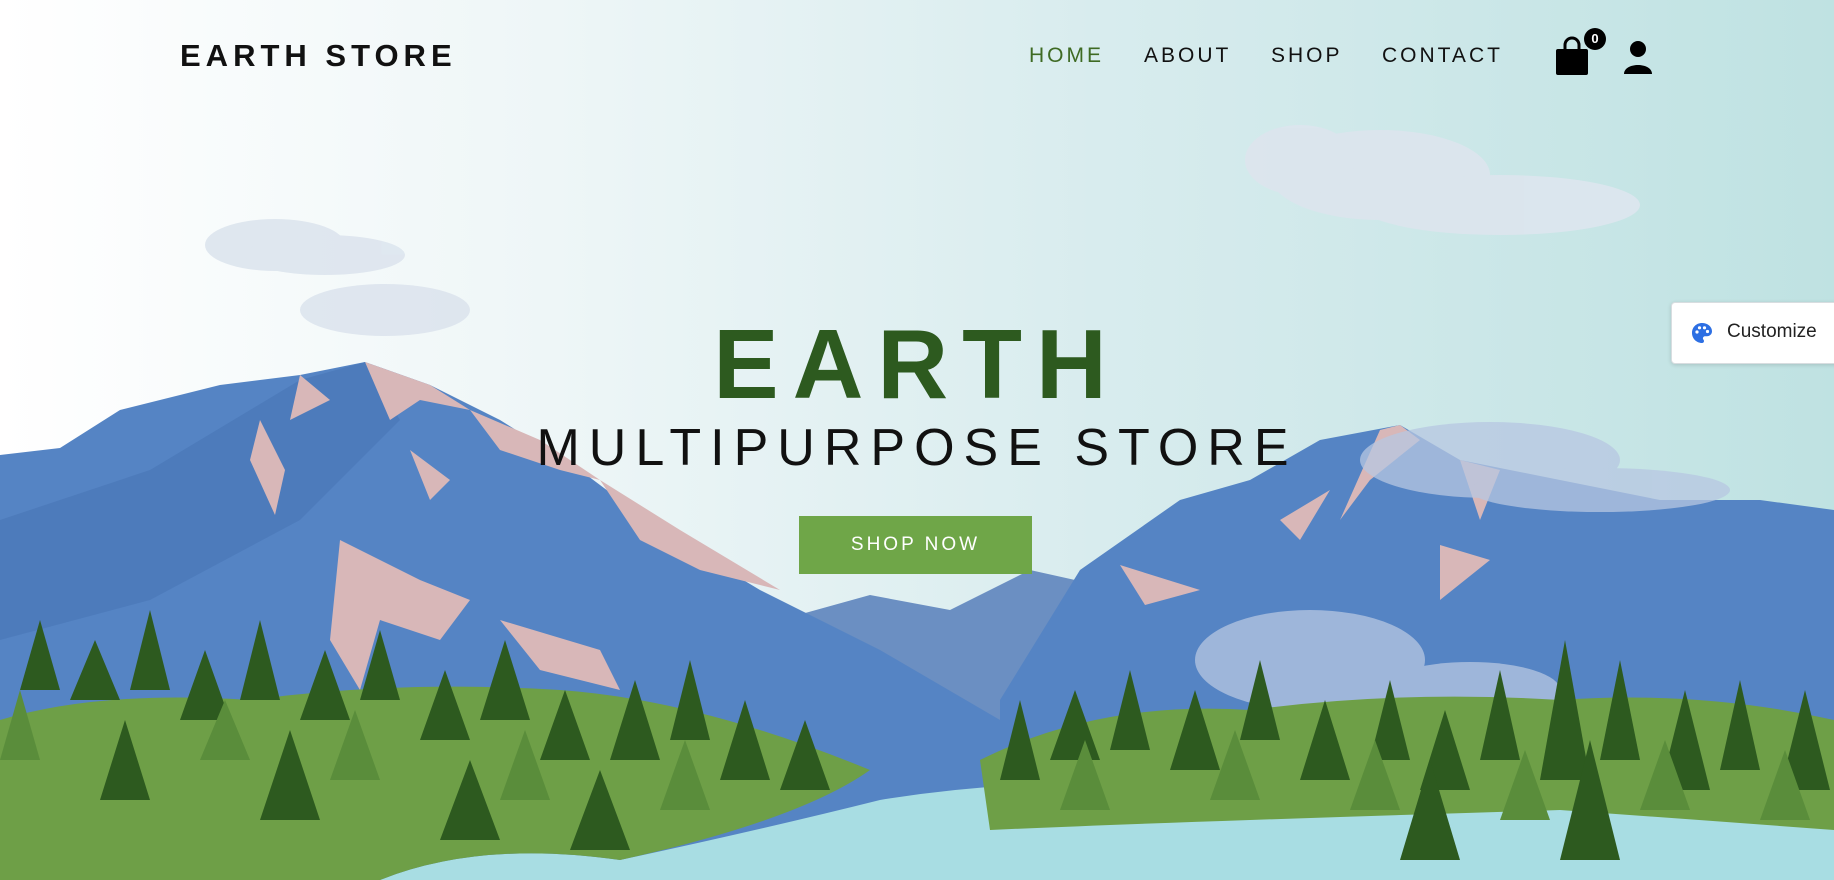 This screenshot has width=1834, height=880. I want to click on customize-button: Customize, so click(1752, 333).